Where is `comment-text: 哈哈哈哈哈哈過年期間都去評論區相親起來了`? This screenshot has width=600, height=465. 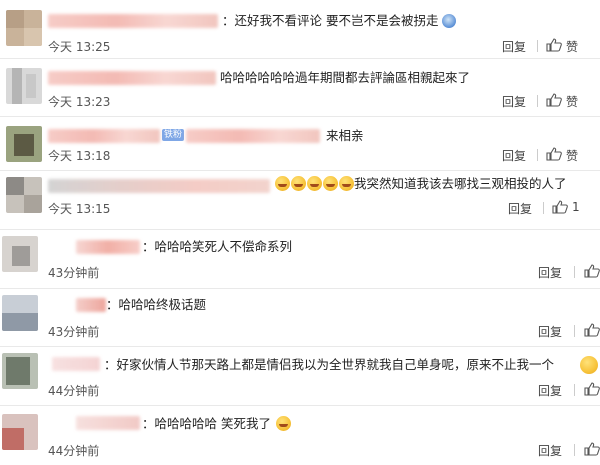
comment-text: 哈哈哈哈哈哈過年期間都去評論區相親起來了 is located at coordinates (345, 77).